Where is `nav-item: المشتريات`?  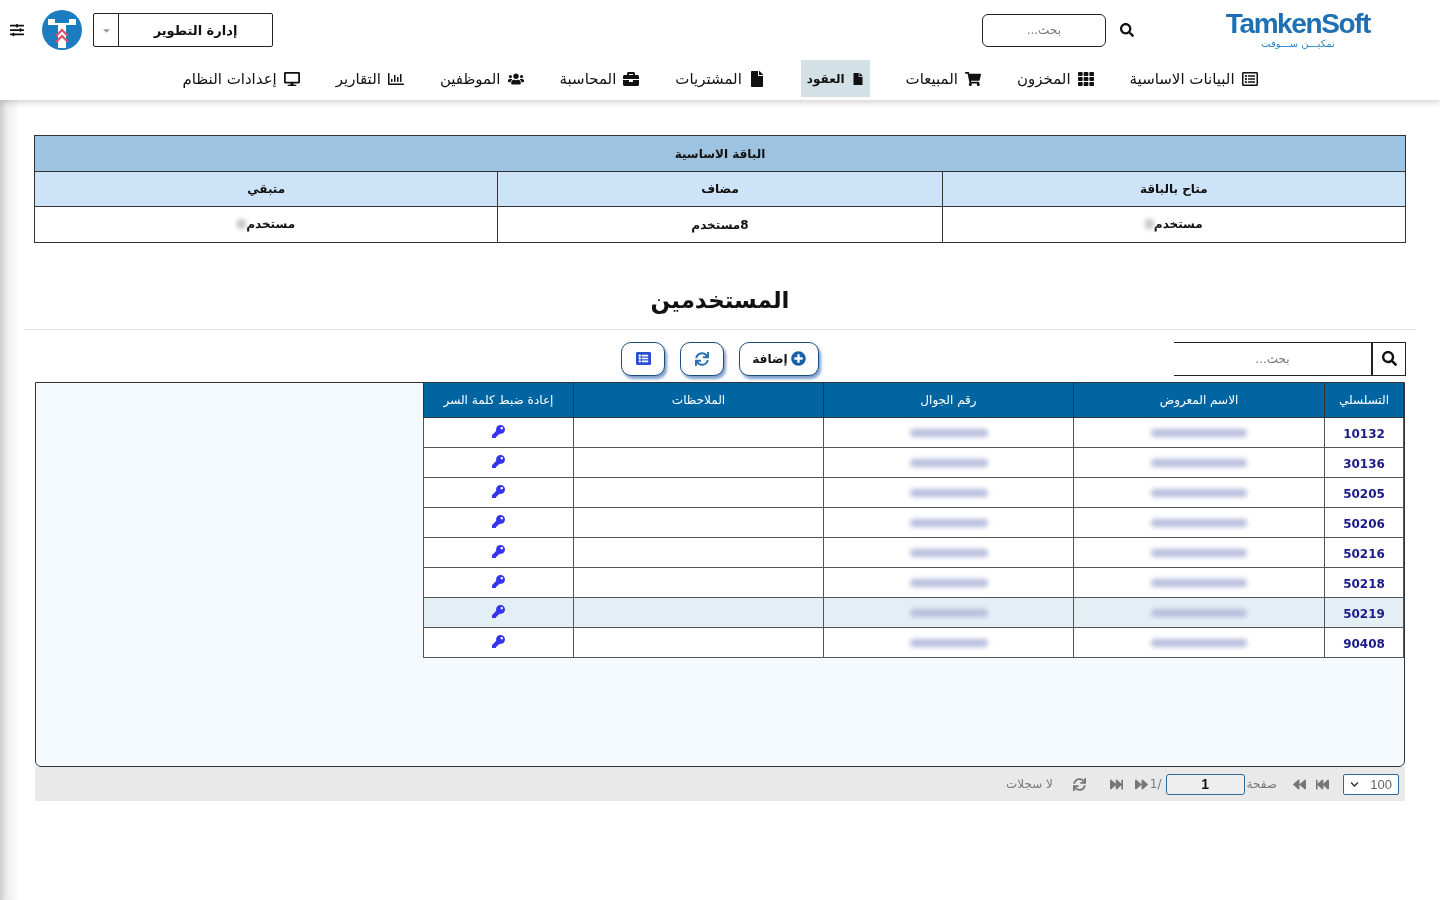 nav-item: المشتريات is located at coordinates (720, 78).